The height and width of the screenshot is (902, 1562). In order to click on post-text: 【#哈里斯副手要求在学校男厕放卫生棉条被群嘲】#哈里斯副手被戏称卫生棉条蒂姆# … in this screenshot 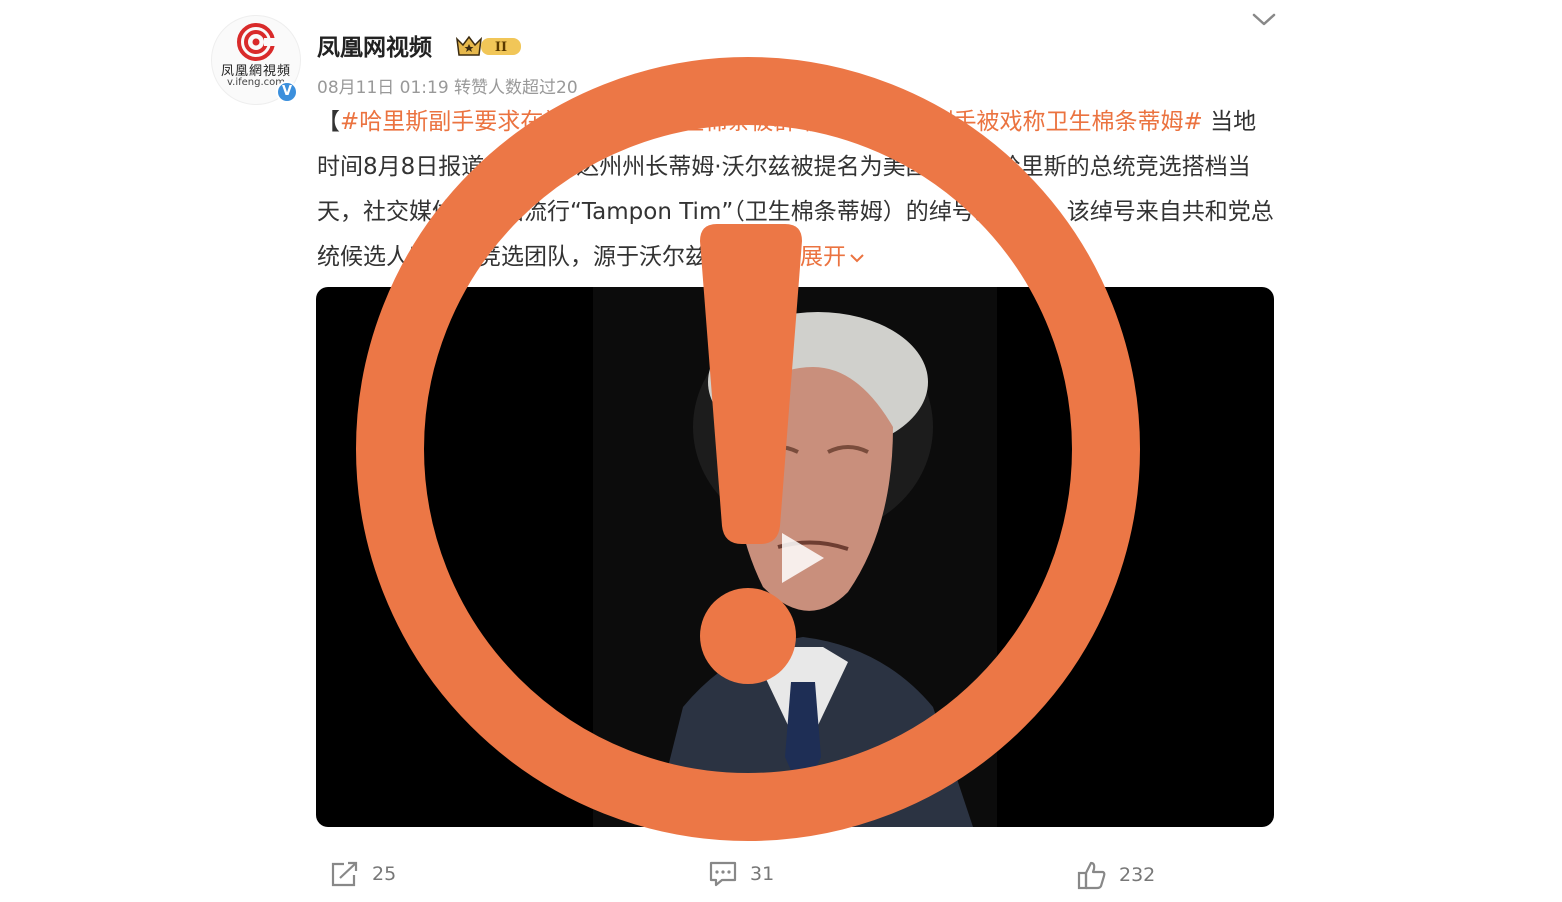, I will do `click(797, 190)`.